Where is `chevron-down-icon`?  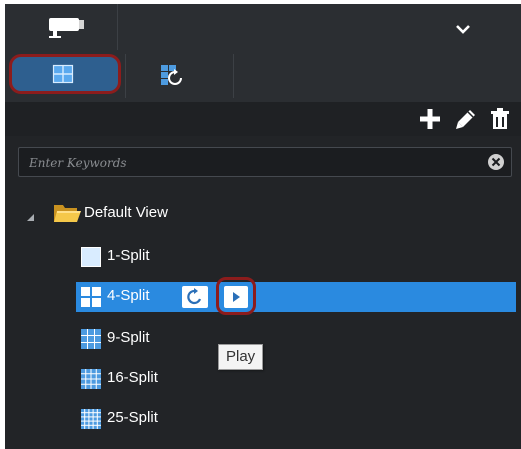 chevron-down-icon is located at coordinates (463, 29).